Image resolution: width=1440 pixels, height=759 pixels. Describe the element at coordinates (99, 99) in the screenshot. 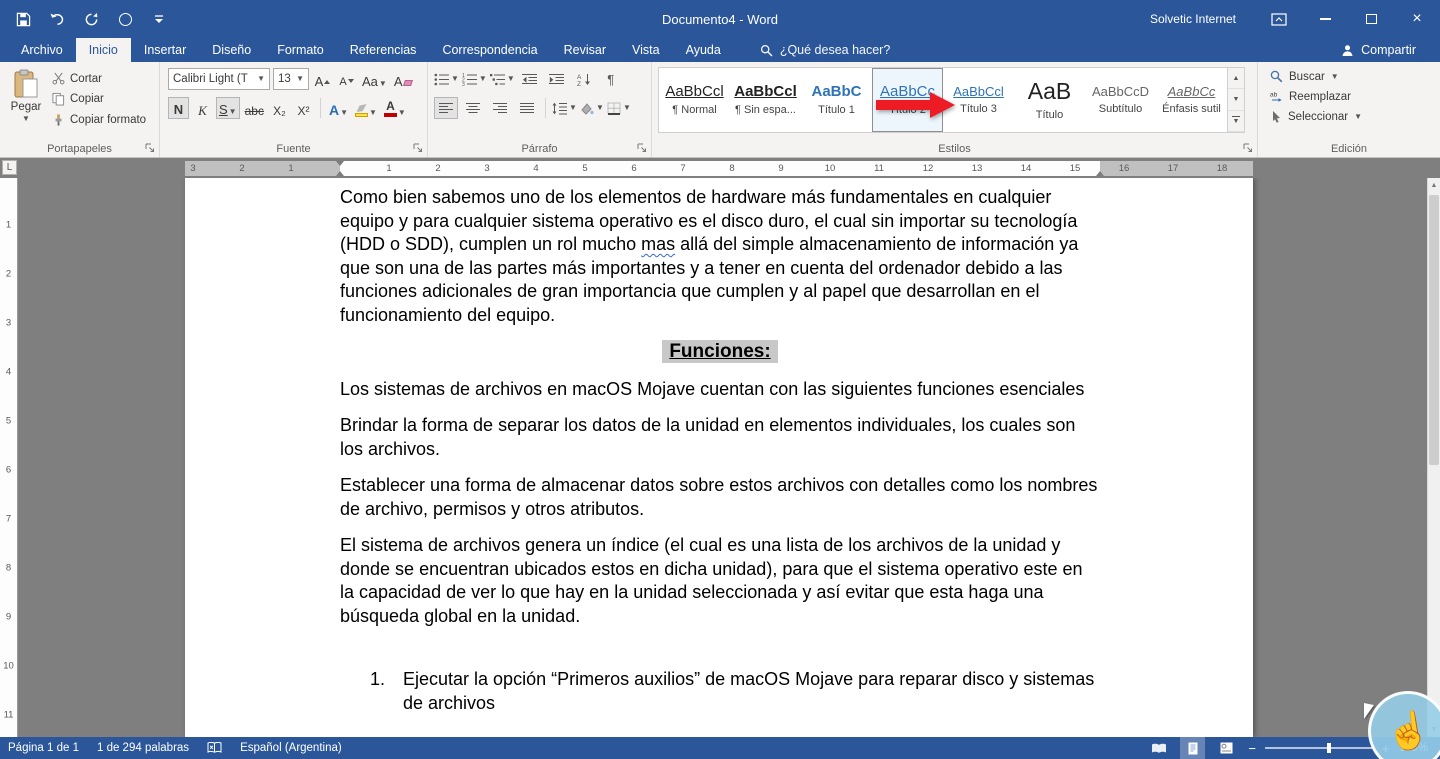

I see `copy-button: Copiar` at that location.